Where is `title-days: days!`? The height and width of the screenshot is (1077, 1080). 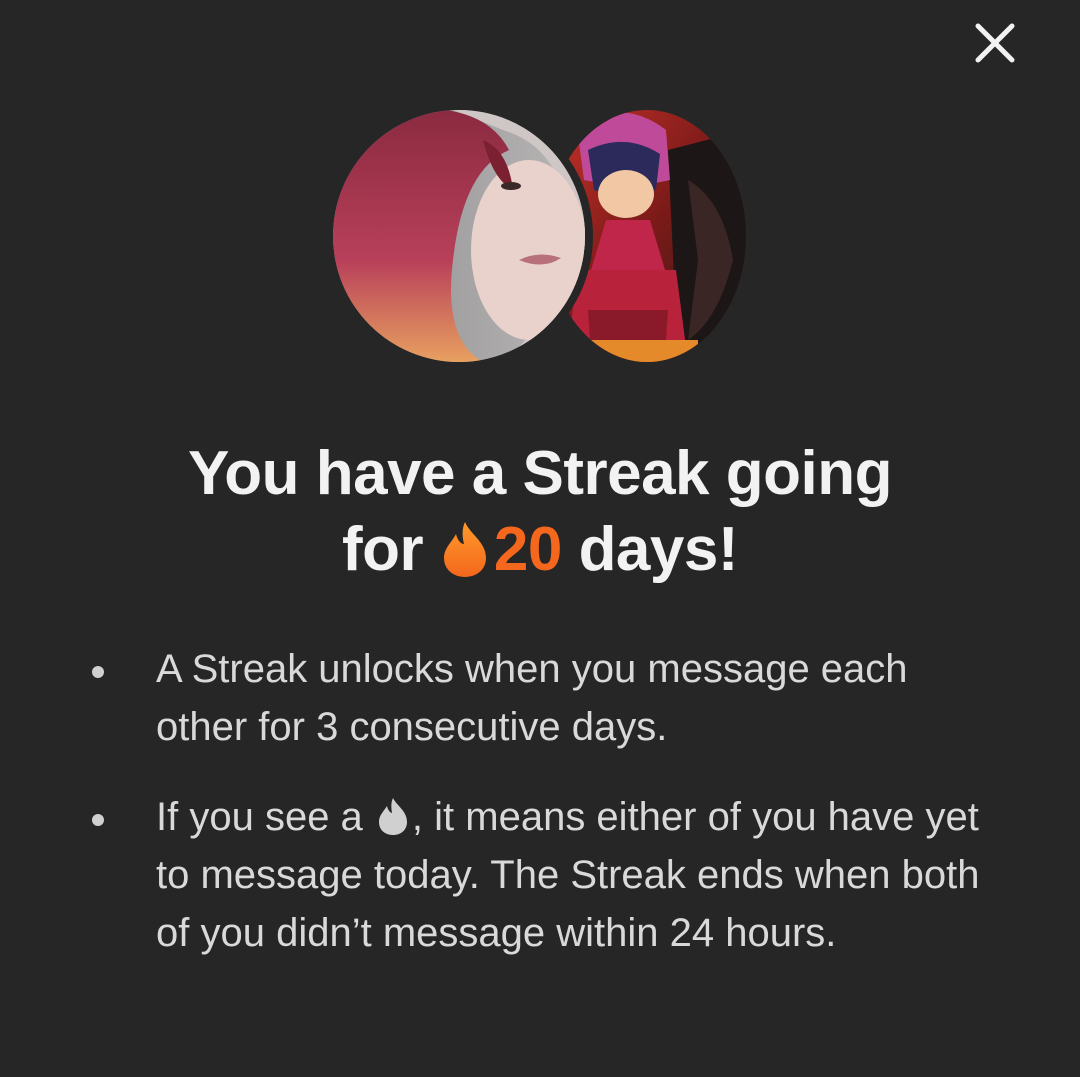
title-days: days! is located at coordinates (658, 549).